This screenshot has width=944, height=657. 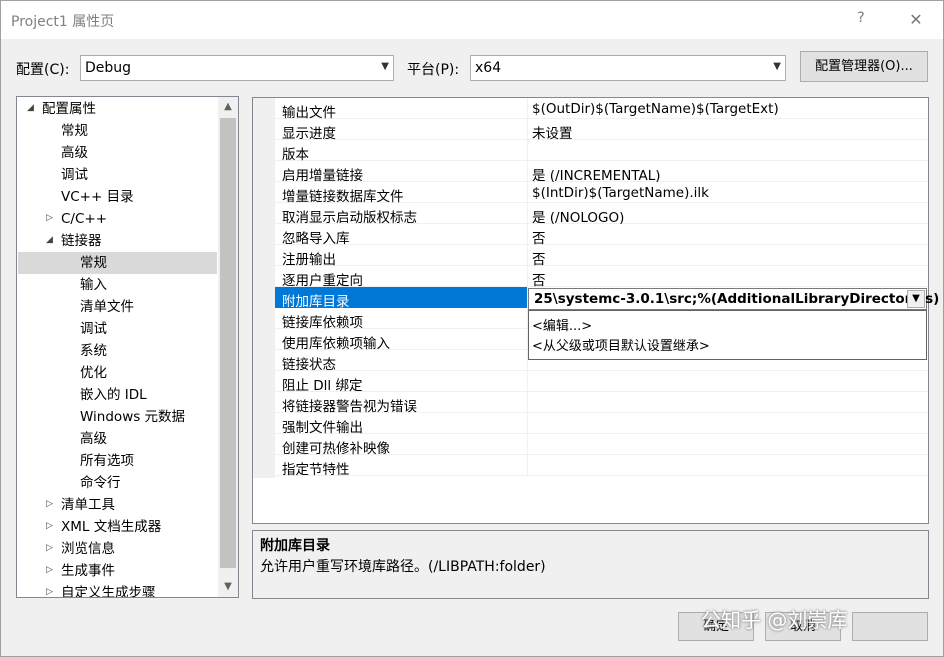 I want to click on property-name: 注册输出, so click(x=309, y=260).